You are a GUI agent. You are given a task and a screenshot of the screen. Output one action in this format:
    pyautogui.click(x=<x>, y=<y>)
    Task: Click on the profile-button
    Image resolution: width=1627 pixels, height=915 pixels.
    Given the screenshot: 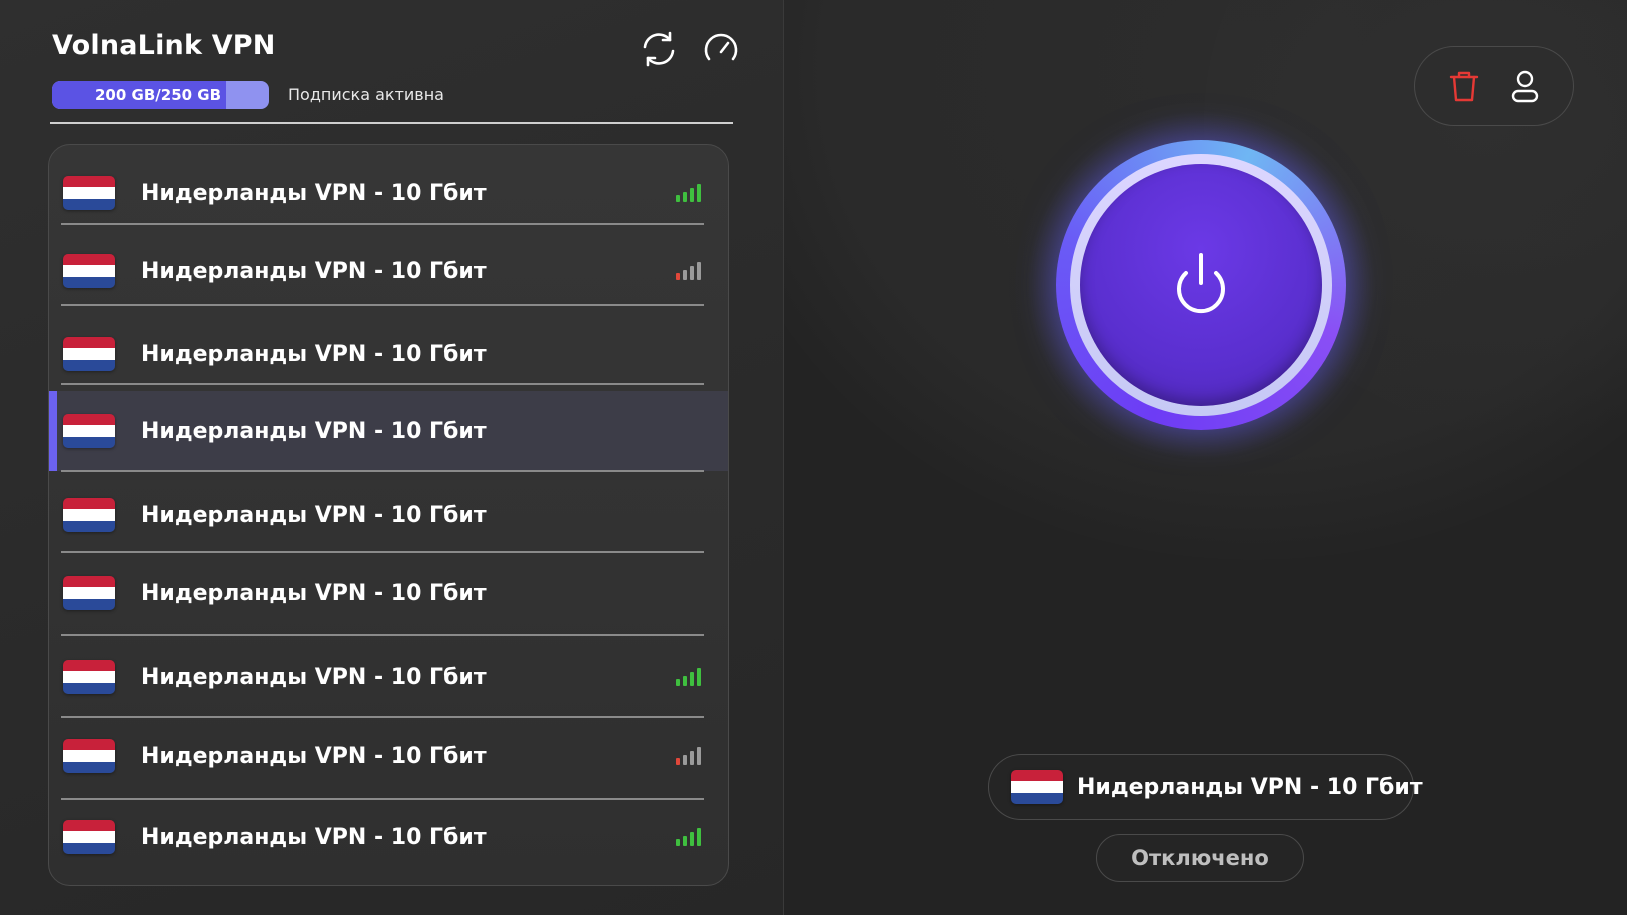 What is the action you would take?
    pyautogui.click(x=1525, y=86)
    